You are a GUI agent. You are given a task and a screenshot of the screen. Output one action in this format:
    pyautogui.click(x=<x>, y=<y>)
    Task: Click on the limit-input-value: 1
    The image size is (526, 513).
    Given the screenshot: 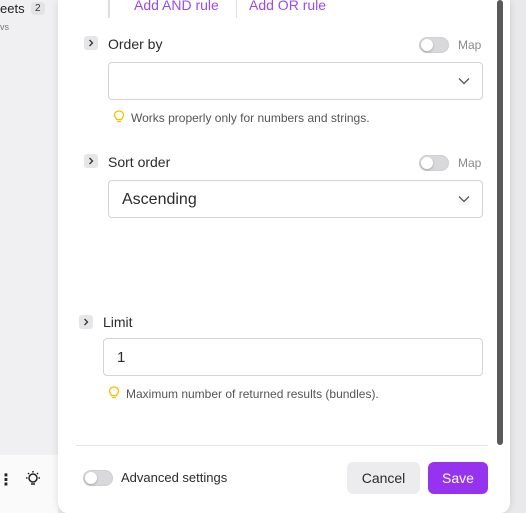 What is the action you would take?
    pyautogui.click(x=121, y=357)
    